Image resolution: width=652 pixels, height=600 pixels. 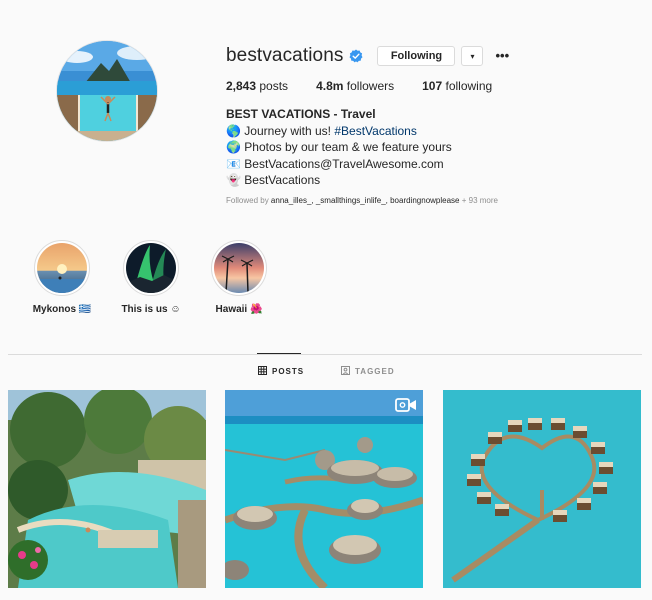 I want to click on globe-icon: 🌎, so click(x=233, y=130).